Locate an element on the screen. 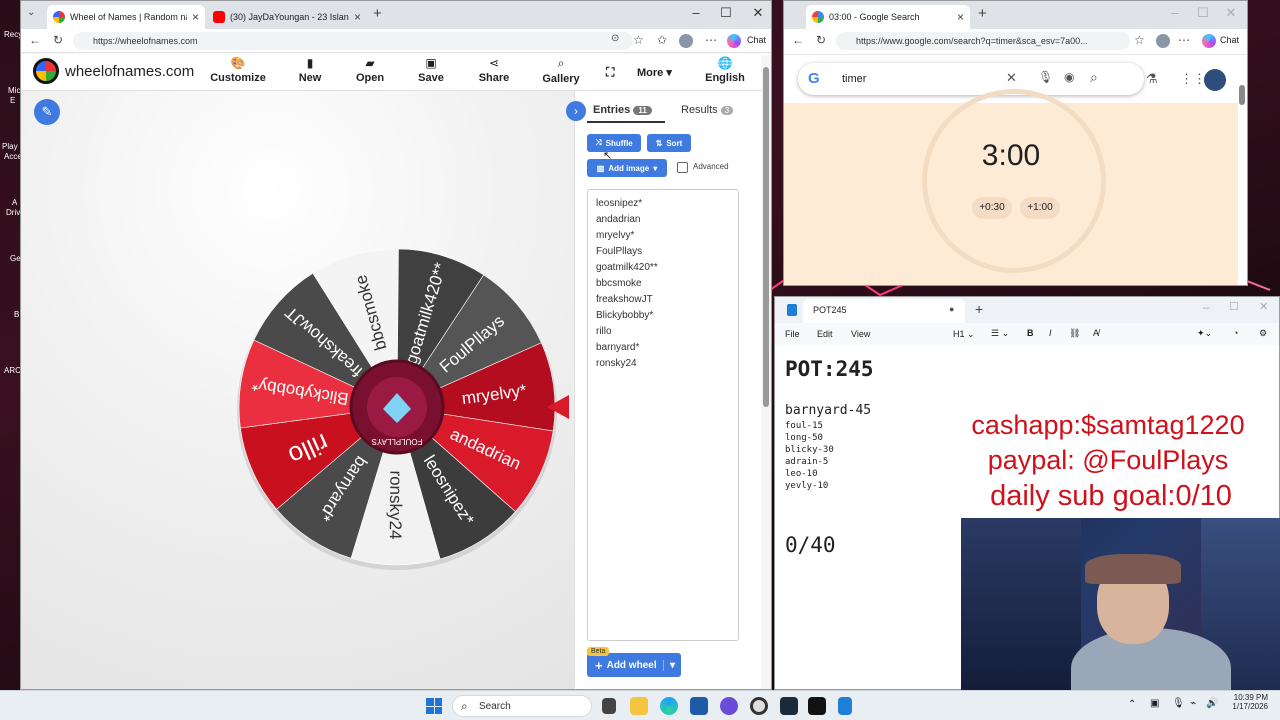  tab-pot245: POT245 ● is located at coordinates (884, 311).